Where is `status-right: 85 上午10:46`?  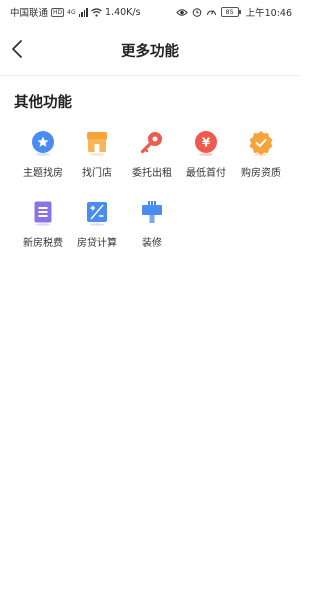
status-right: 85 上午10:46 is located at coordinates (233, 12).